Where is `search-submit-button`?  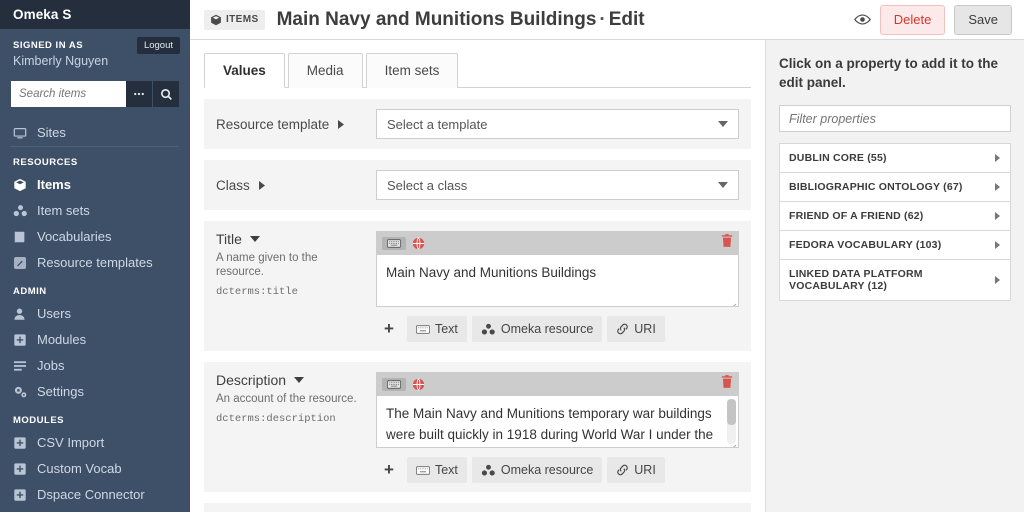
search-submit-button is located at coordinates (166, 94).